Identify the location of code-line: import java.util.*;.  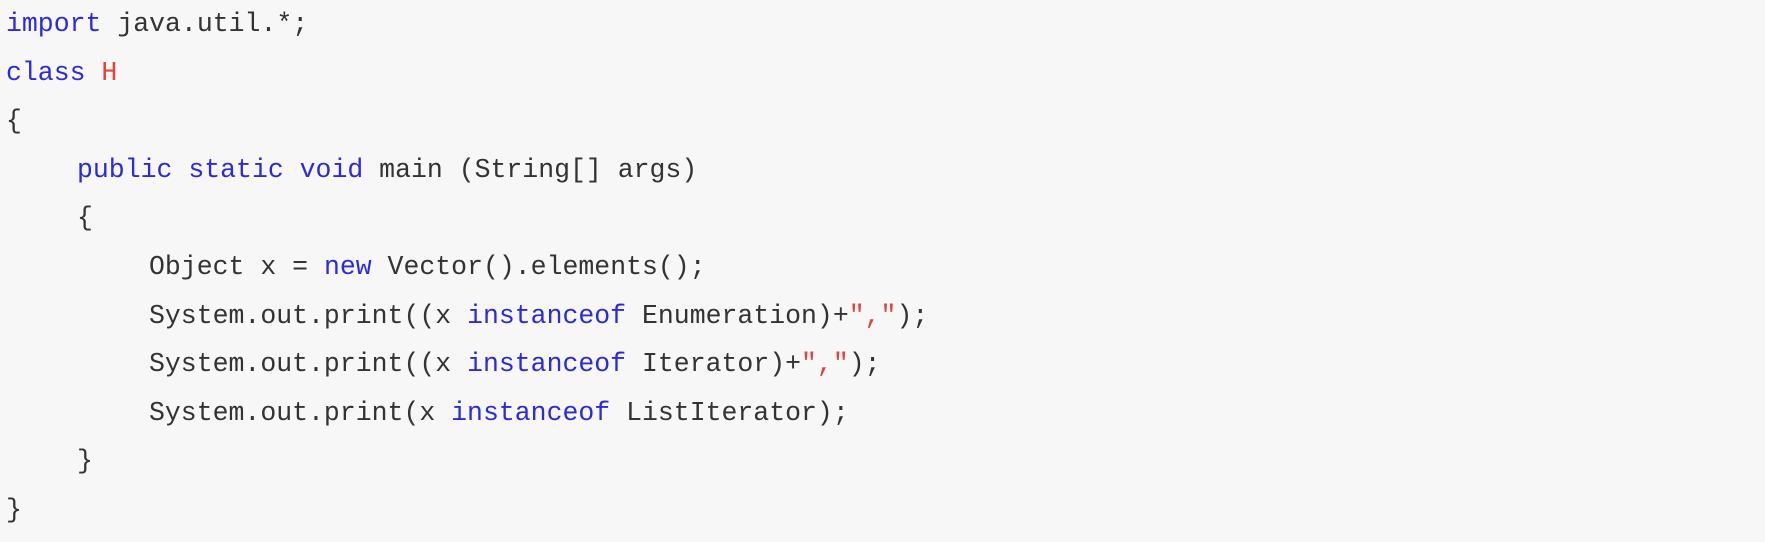
(885, 27).